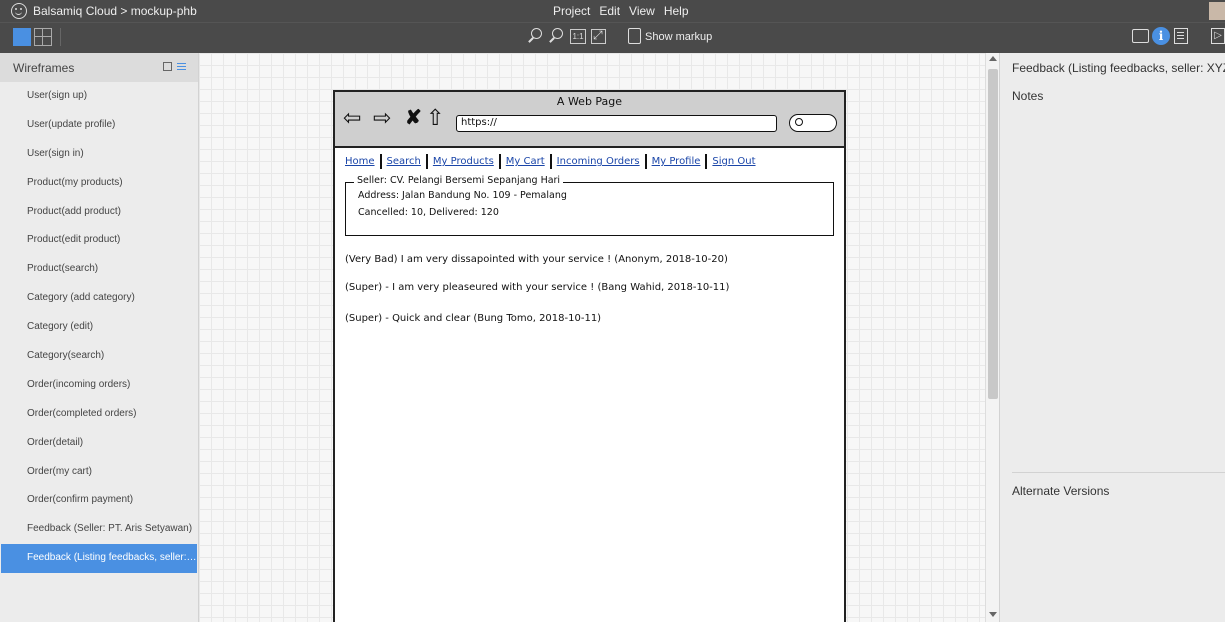 The width and height of the screenshot is (1225, 622). I want to click on nav-link: Search, so click(405, 161).